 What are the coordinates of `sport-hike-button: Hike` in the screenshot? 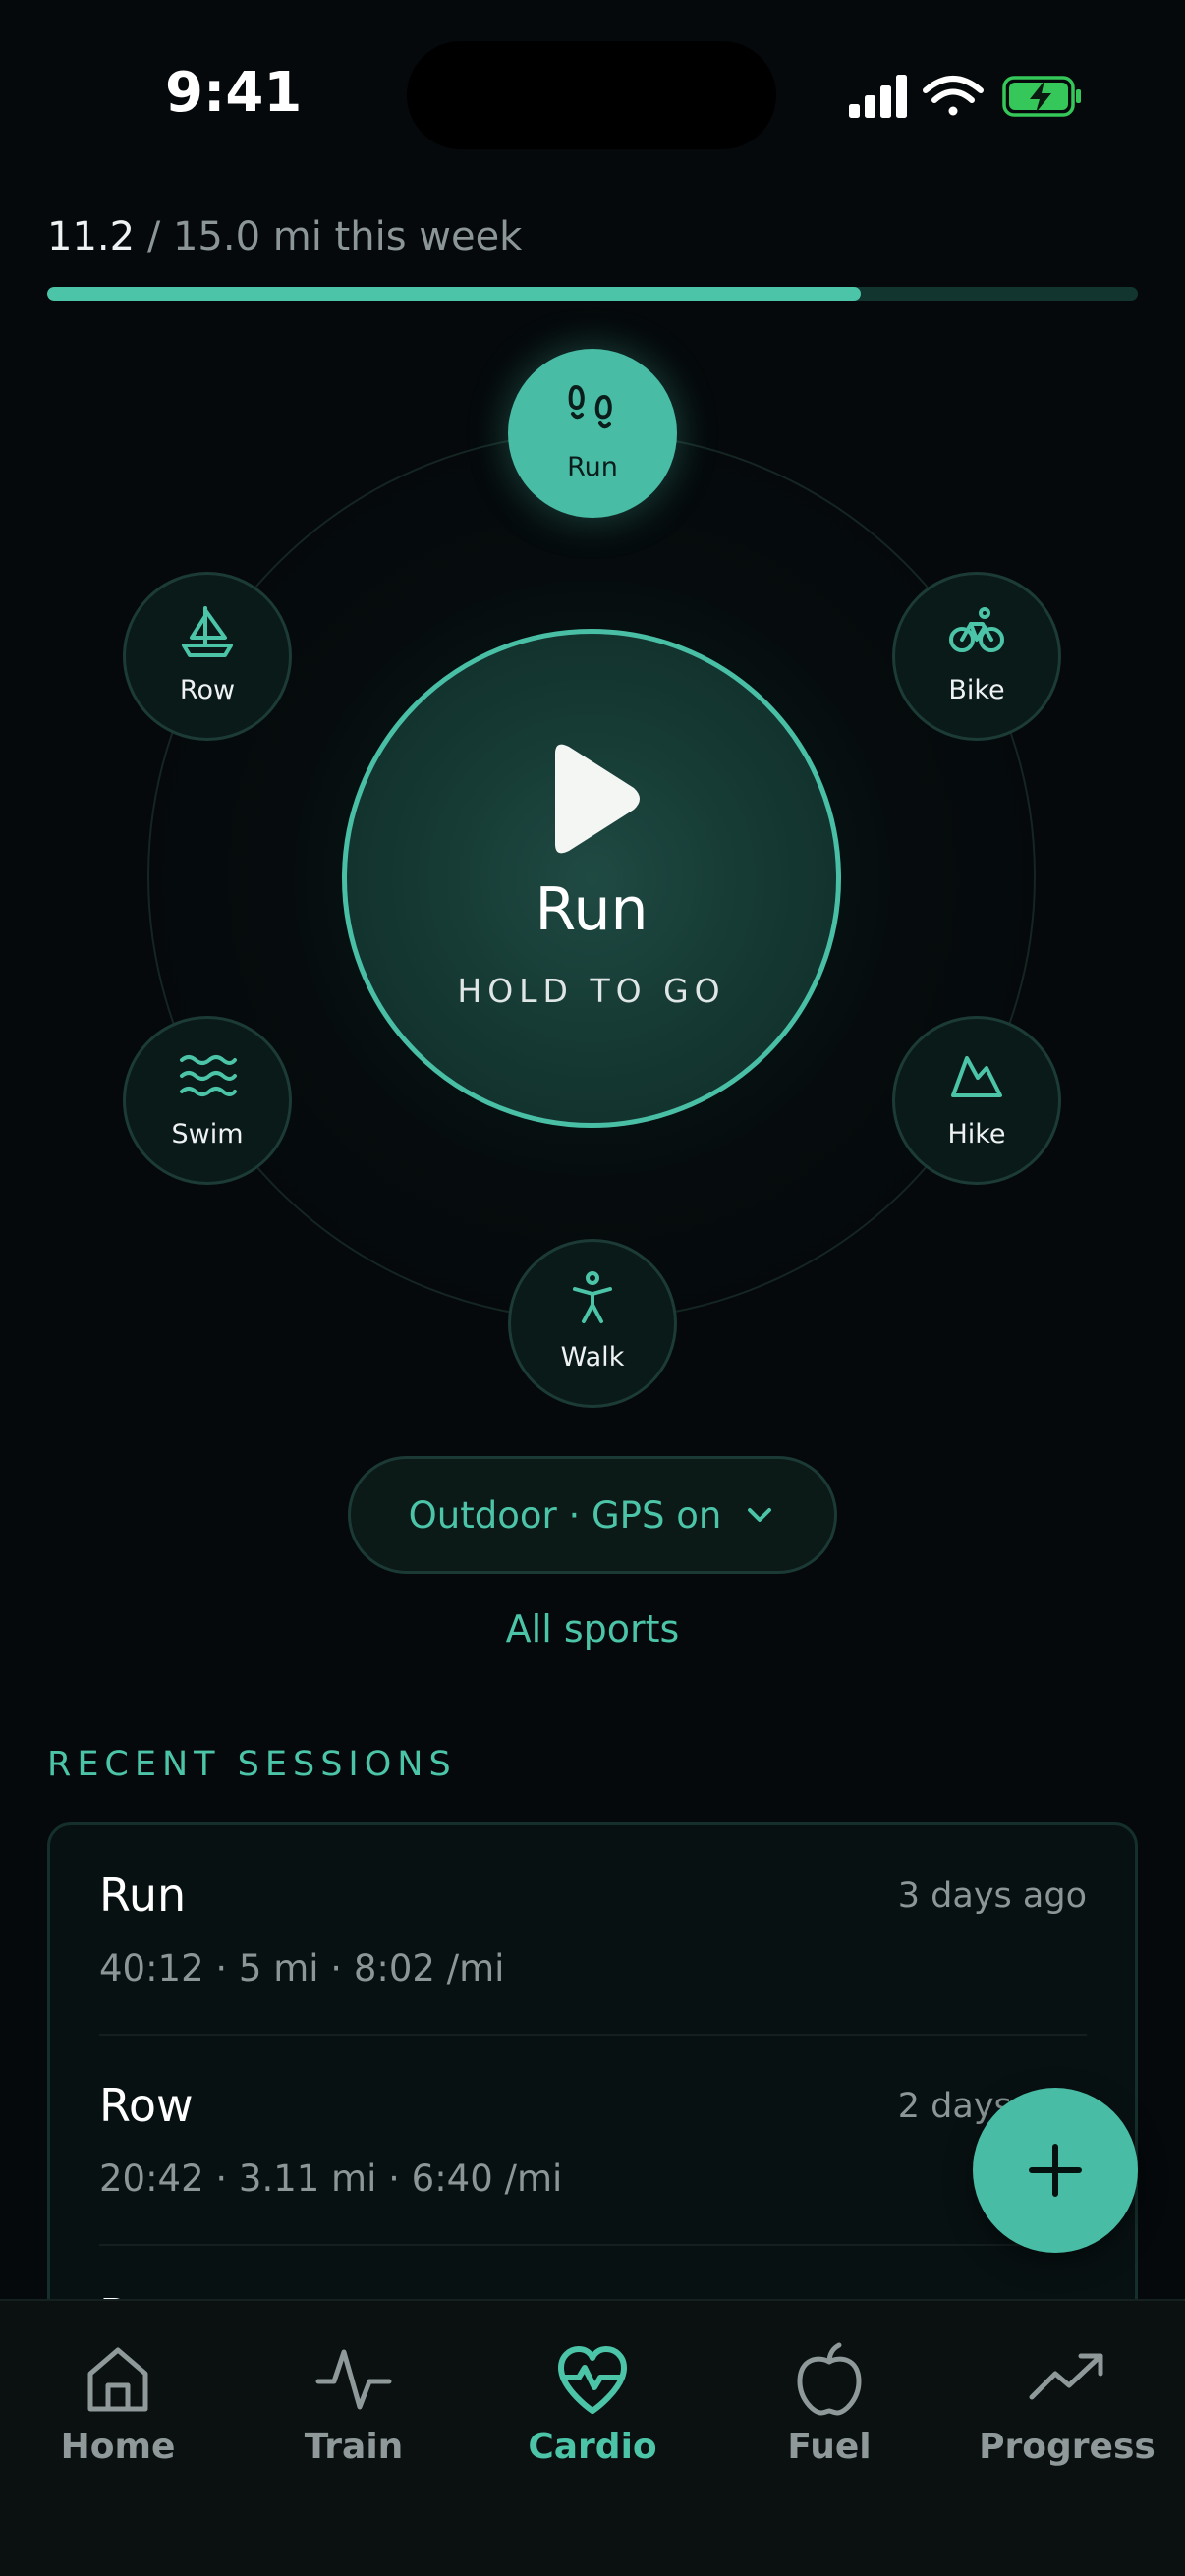 It's located at (977, 1100).